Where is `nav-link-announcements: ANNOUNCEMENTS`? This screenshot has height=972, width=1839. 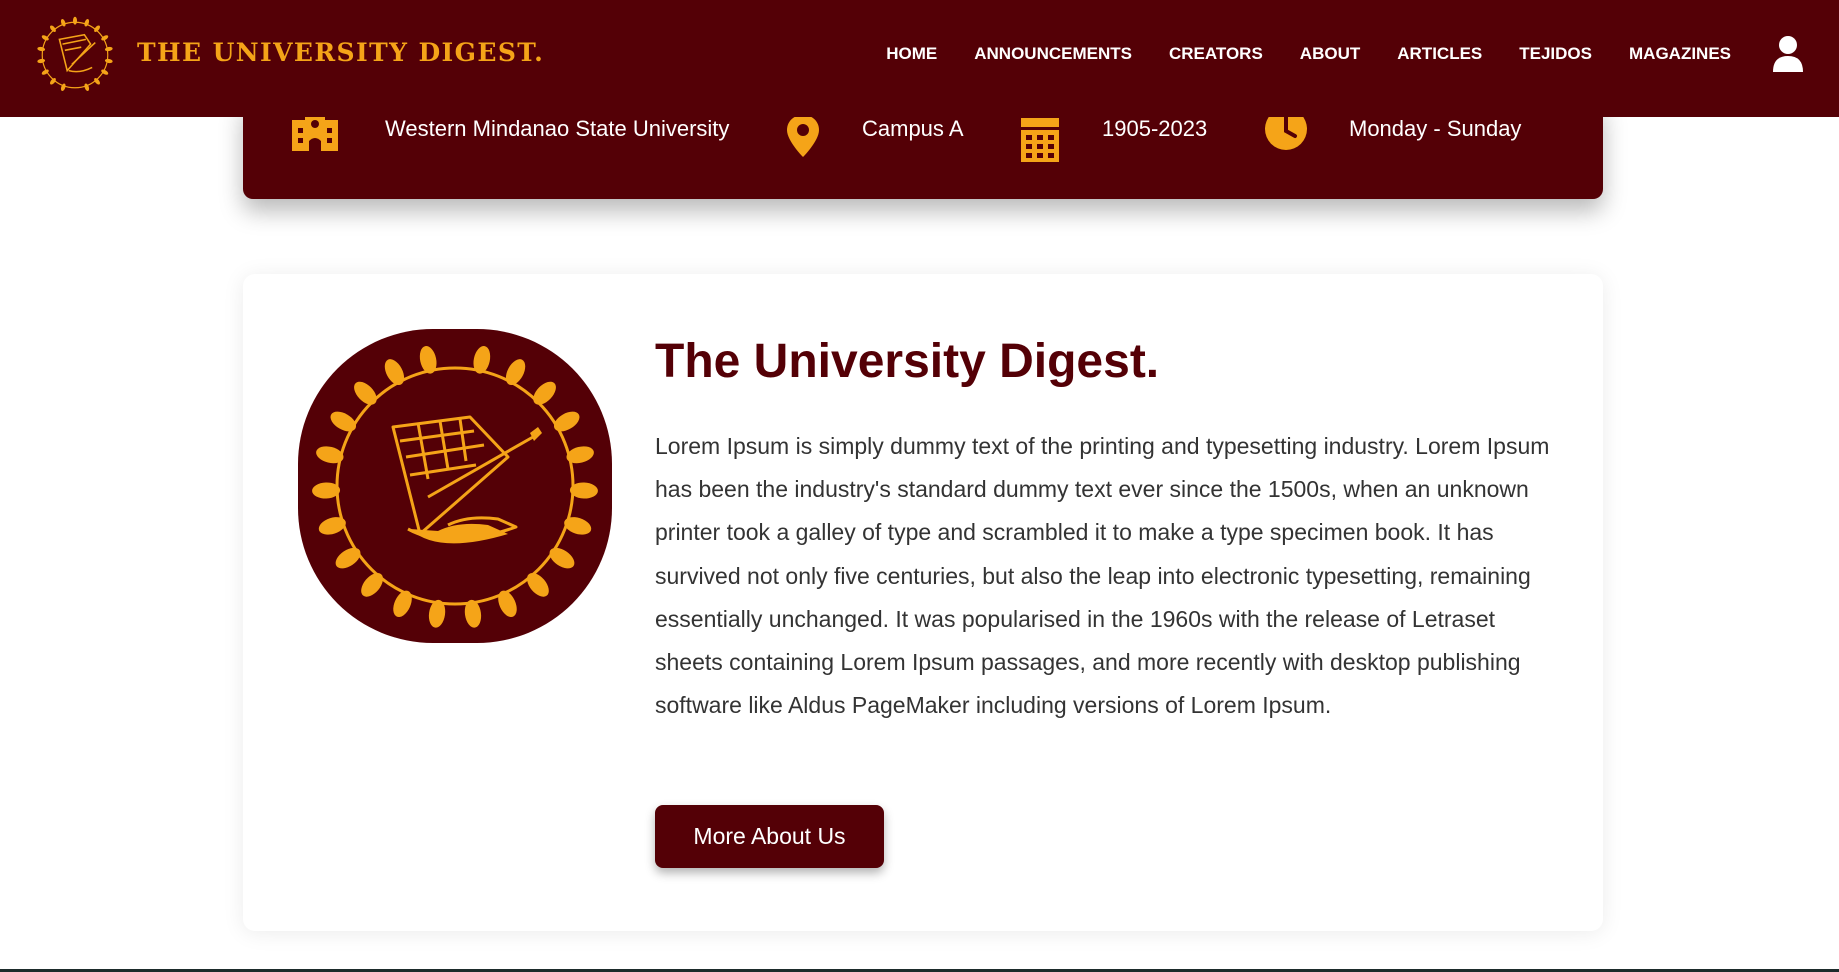
nav-link-announcements: ANNOUNCEMENTS is located at coordinates (1053, 54).